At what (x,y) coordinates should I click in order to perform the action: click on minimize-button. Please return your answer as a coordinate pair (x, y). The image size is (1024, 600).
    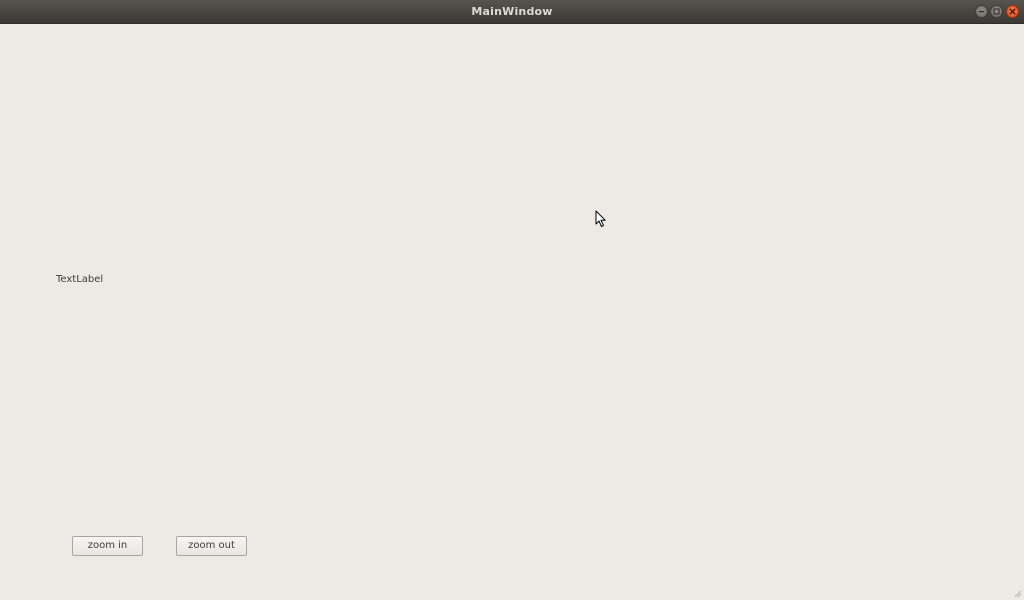
    Looking at the image, I should click on (981, 11).